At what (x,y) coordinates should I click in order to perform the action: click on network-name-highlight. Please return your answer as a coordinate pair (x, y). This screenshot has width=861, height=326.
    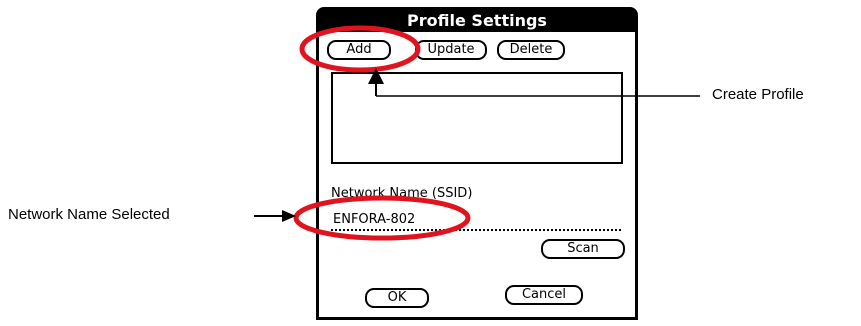
    Looking at the image, I should click on (382, 218).